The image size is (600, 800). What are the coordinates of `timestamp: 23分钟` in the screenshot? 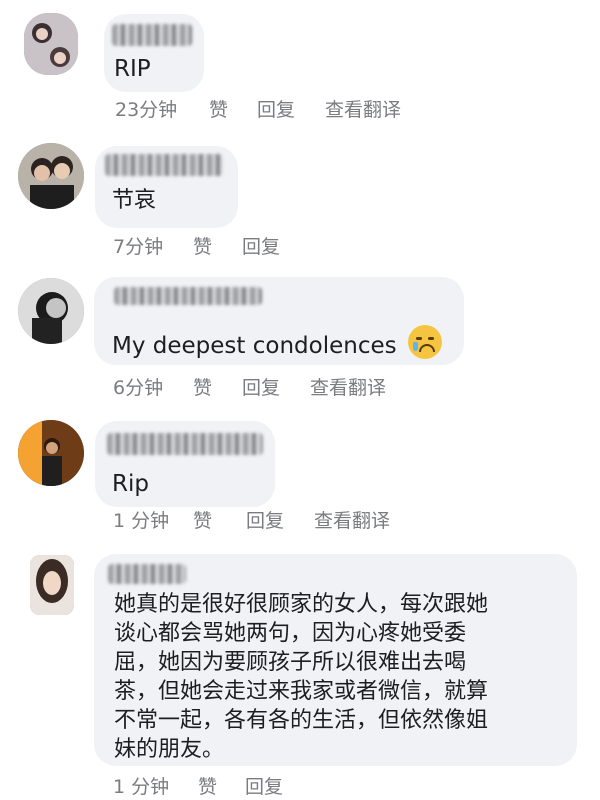 It's located at (146, 110).